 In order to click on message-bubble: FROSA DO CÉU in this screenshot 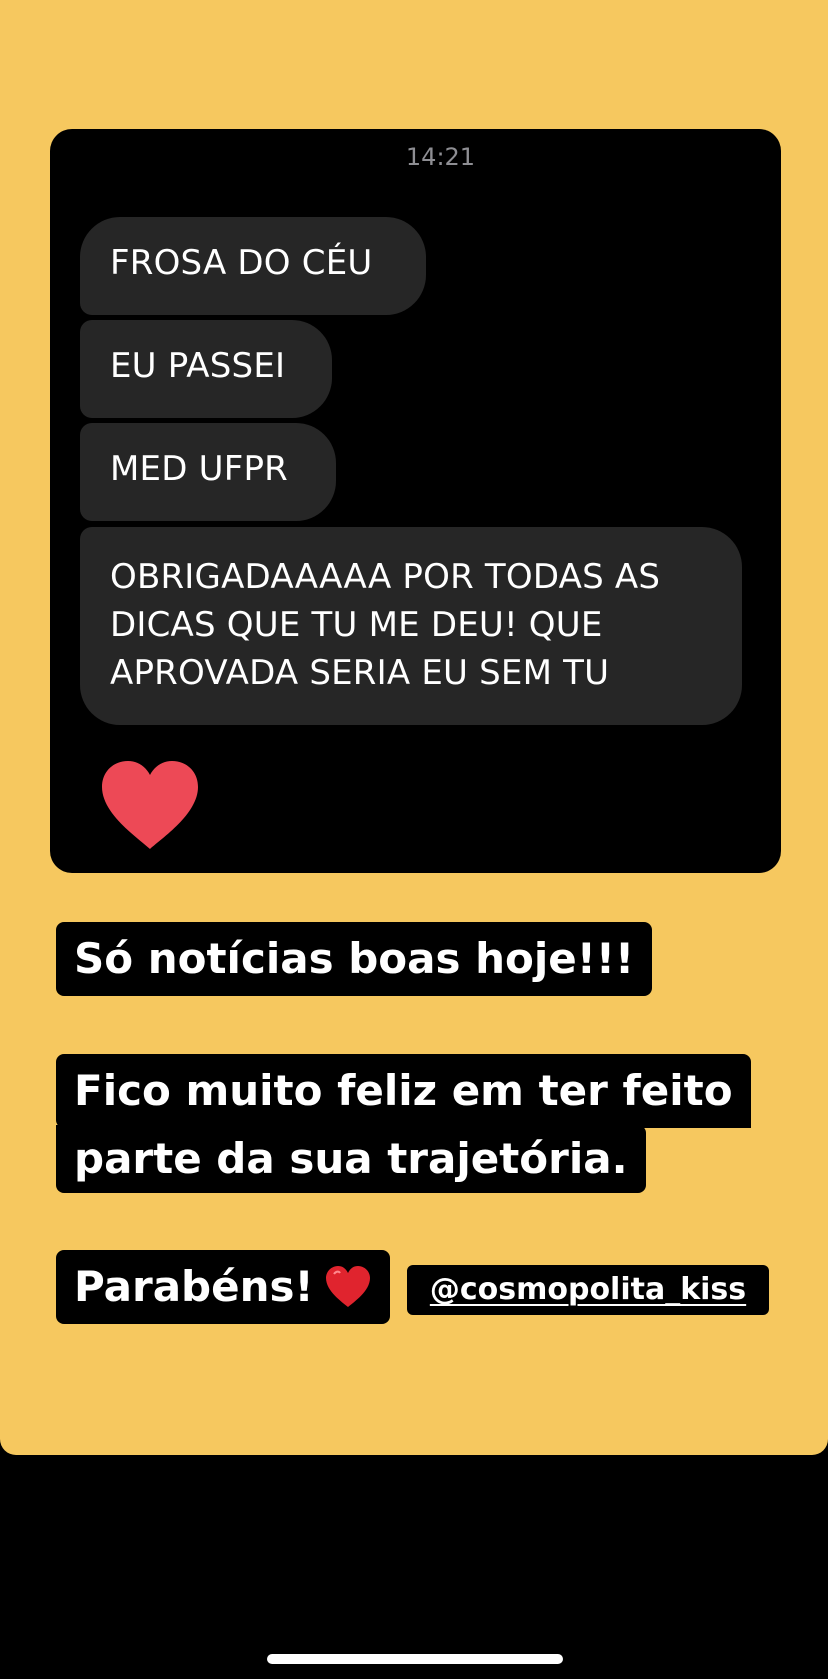, I will do `click(253, 266)`.